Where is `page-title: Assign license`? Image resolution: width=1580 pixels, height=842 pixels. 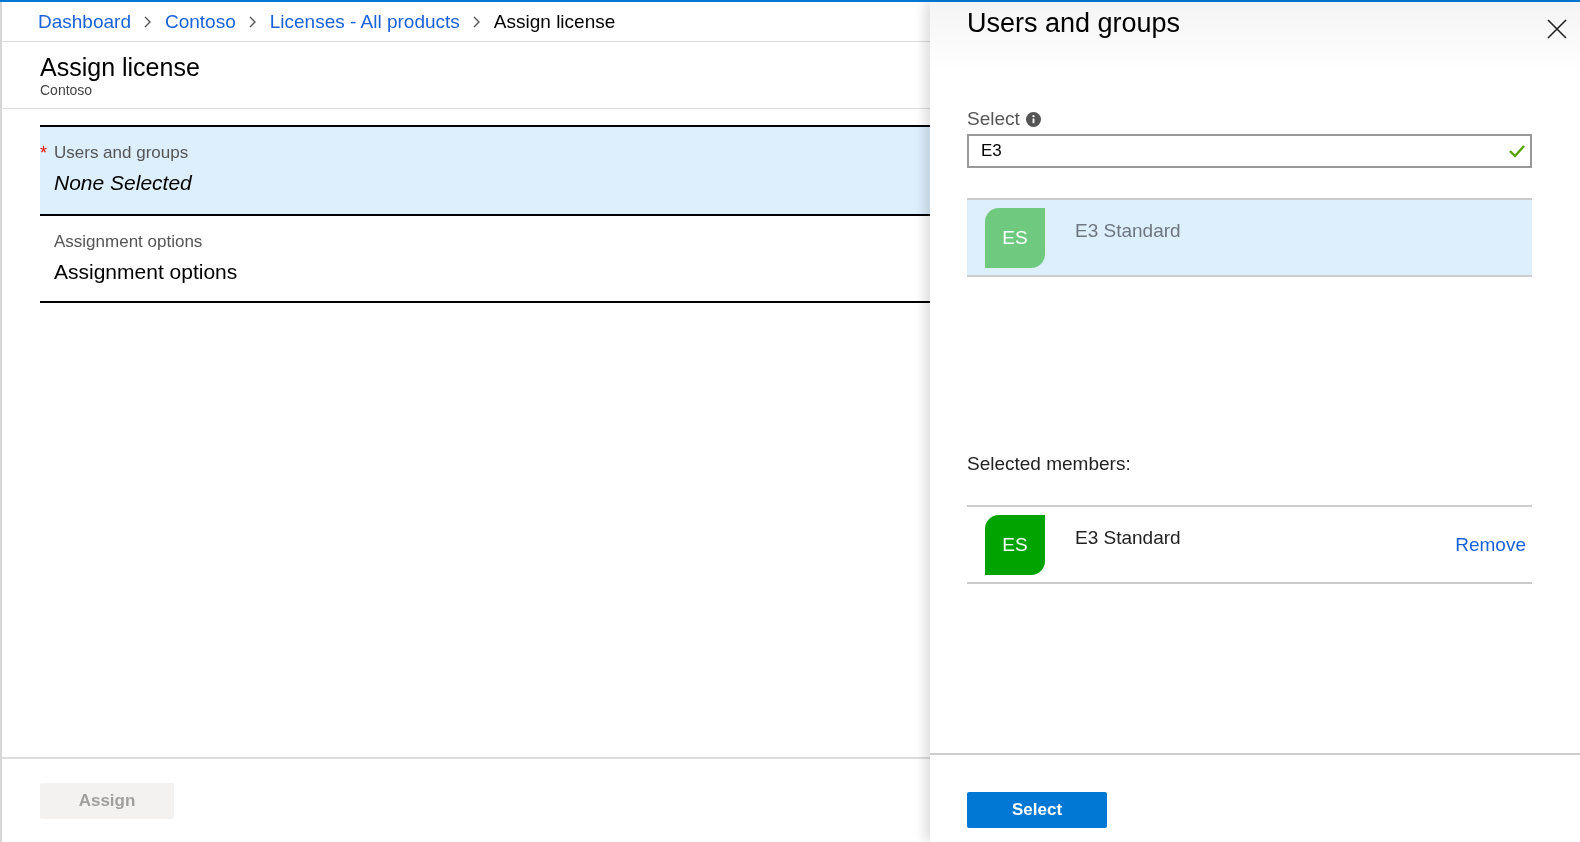
page-title: Assign license is located at coordinates (120, 67).